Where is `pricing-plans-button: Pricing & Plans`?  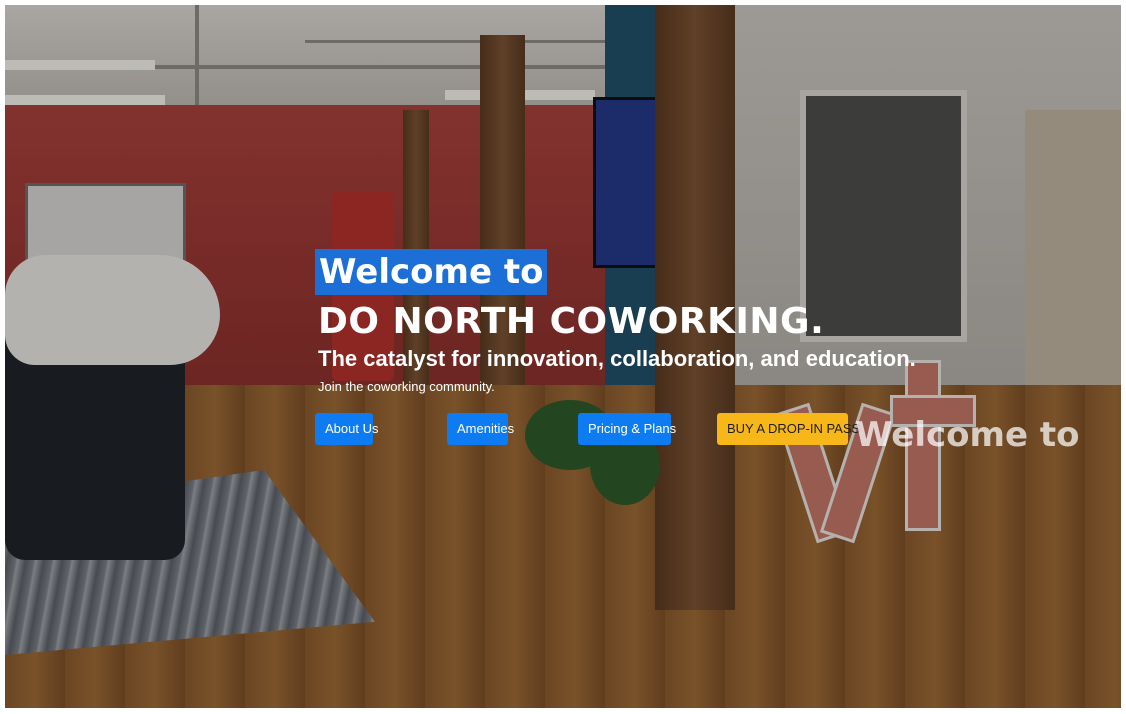 pricing-plans-button: Pricing & Plans is located at coordinates (627, 429).